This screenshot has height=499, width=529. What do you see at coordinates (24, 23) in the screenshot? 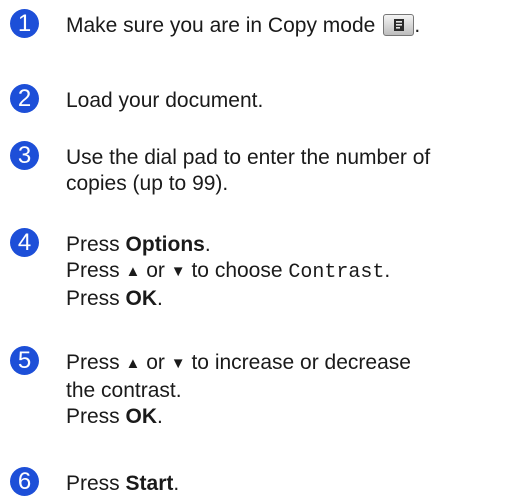
I see `step-number-badge: 1` at bounding box center [24, 23].